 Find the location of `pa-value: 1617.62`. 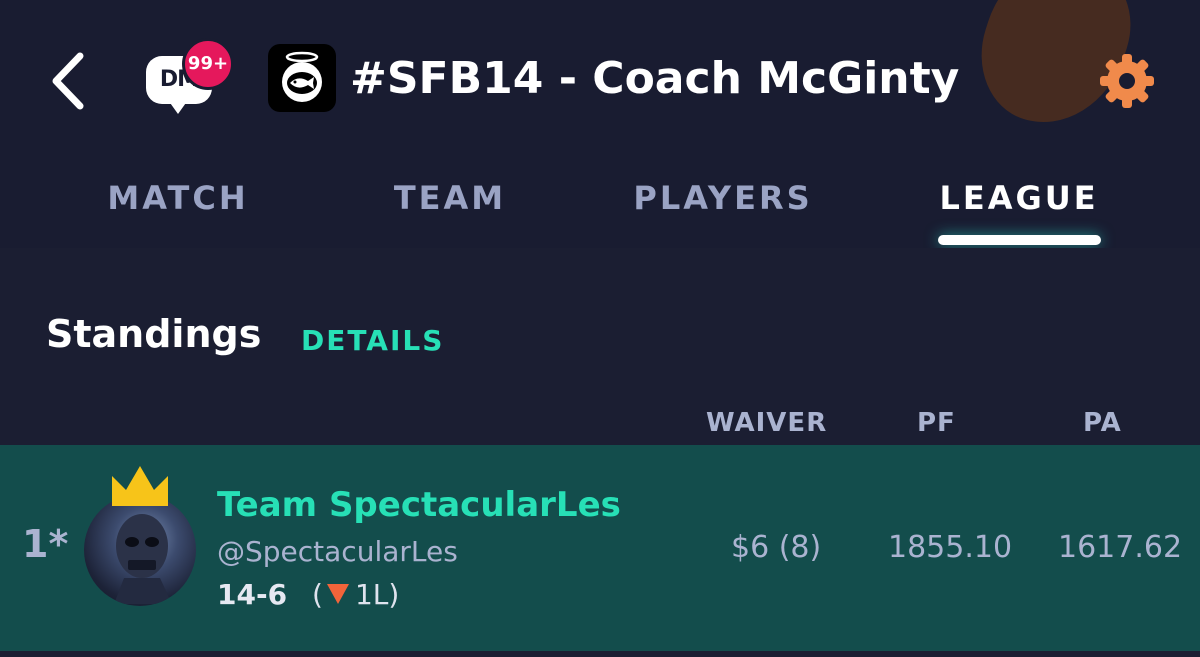

pa-value: 1617.62 is located at coordinates (1120, 547).